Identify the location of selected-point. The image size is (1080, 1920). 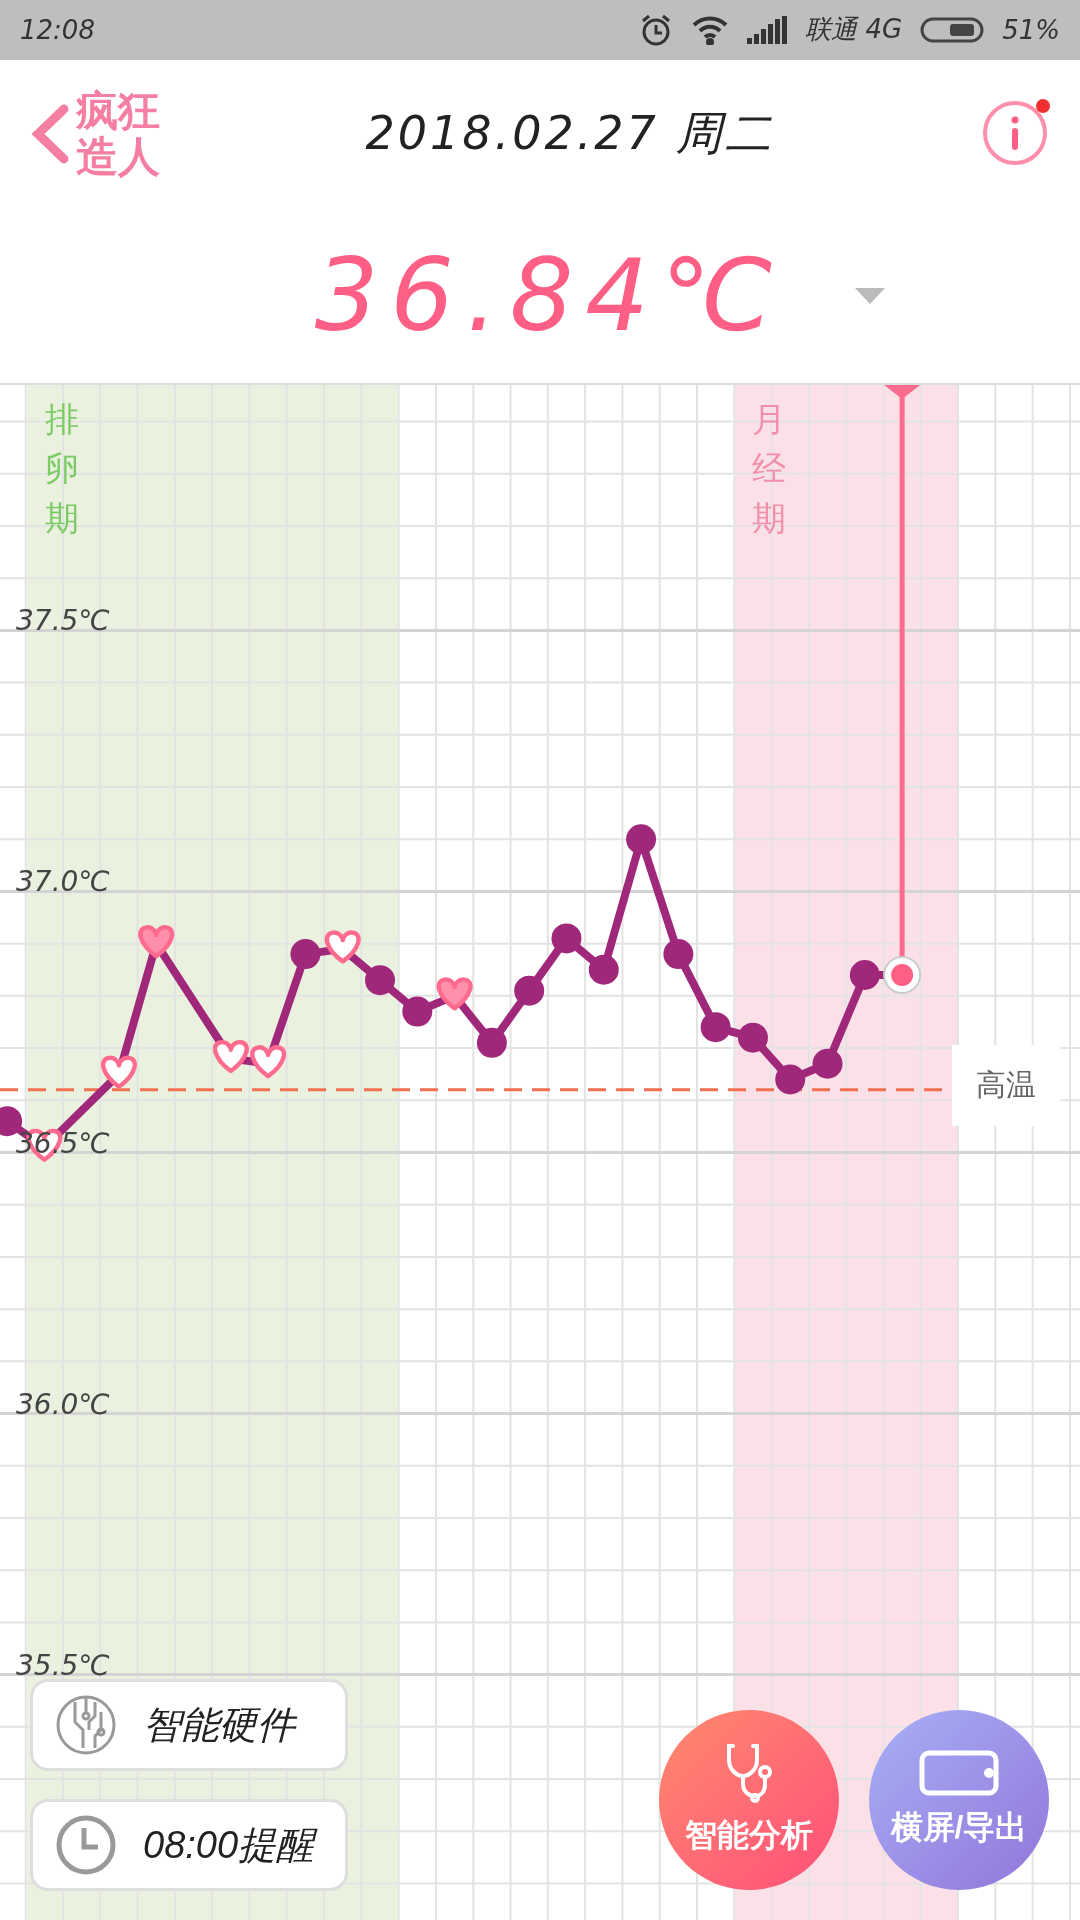
(902, 975).